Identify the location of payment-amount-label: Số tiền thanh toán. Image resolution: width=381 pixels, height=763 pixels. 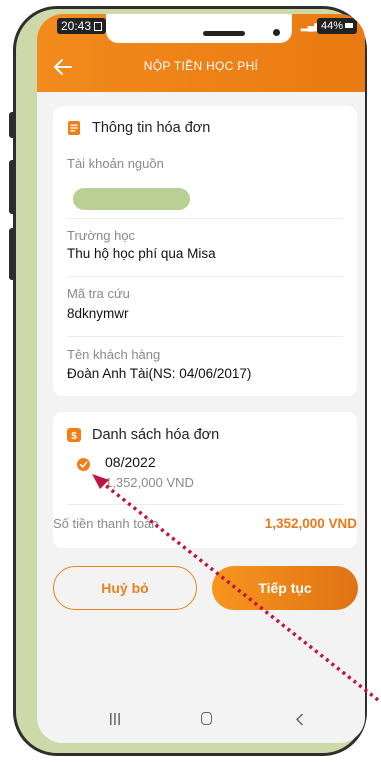
(106, 523).